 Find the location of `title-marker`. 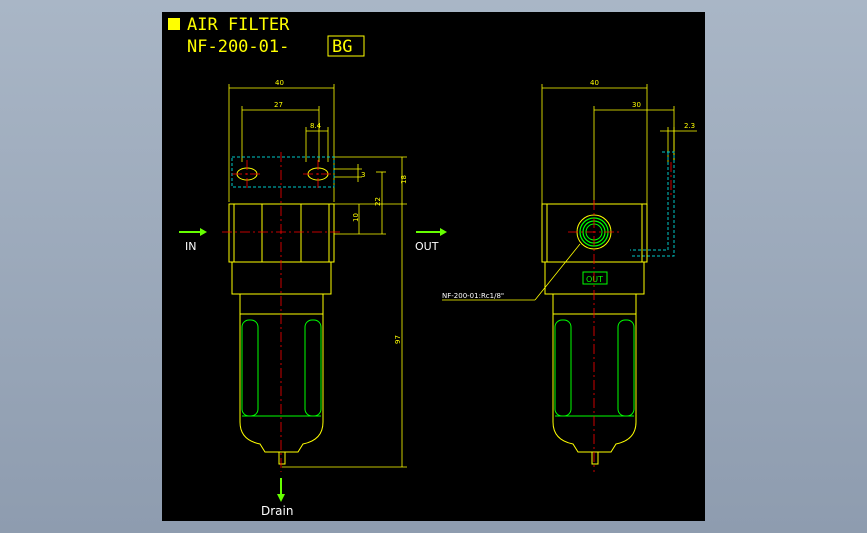

title-marker is located at coordinates (174, 24).